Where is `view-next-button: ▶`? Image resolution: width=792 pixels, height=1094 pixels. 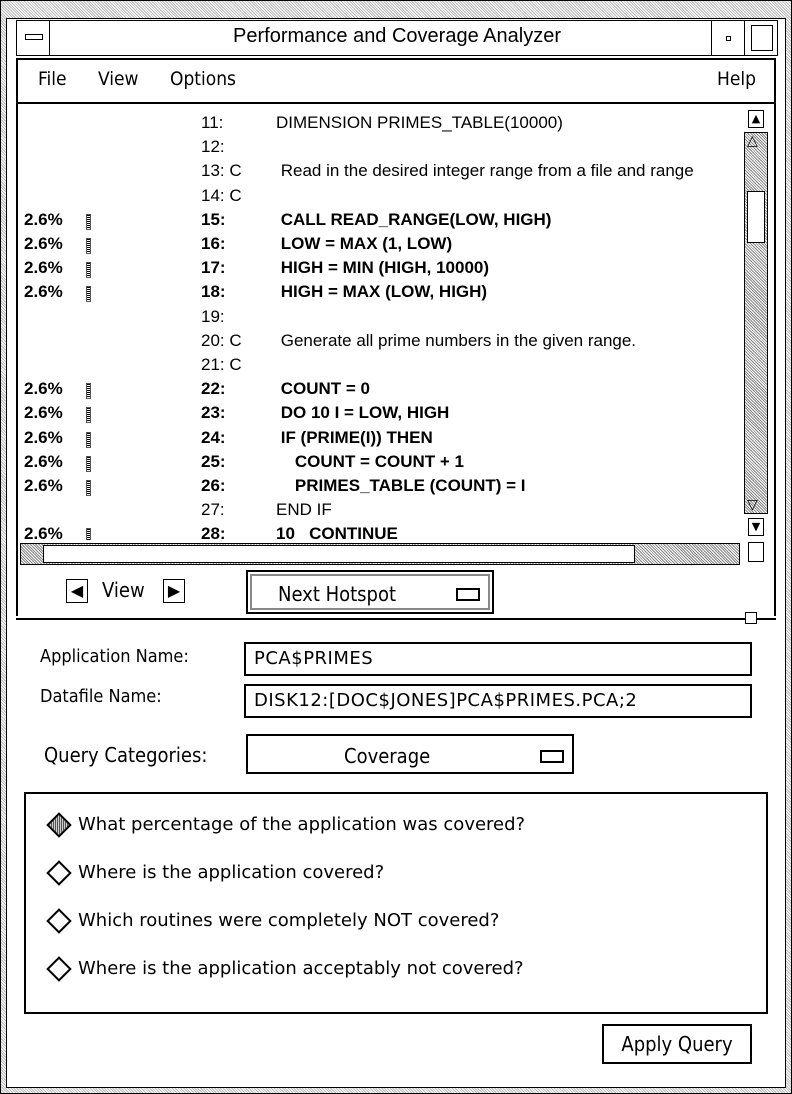
view-next-button: ▶ is located at coordinates (174, 591).